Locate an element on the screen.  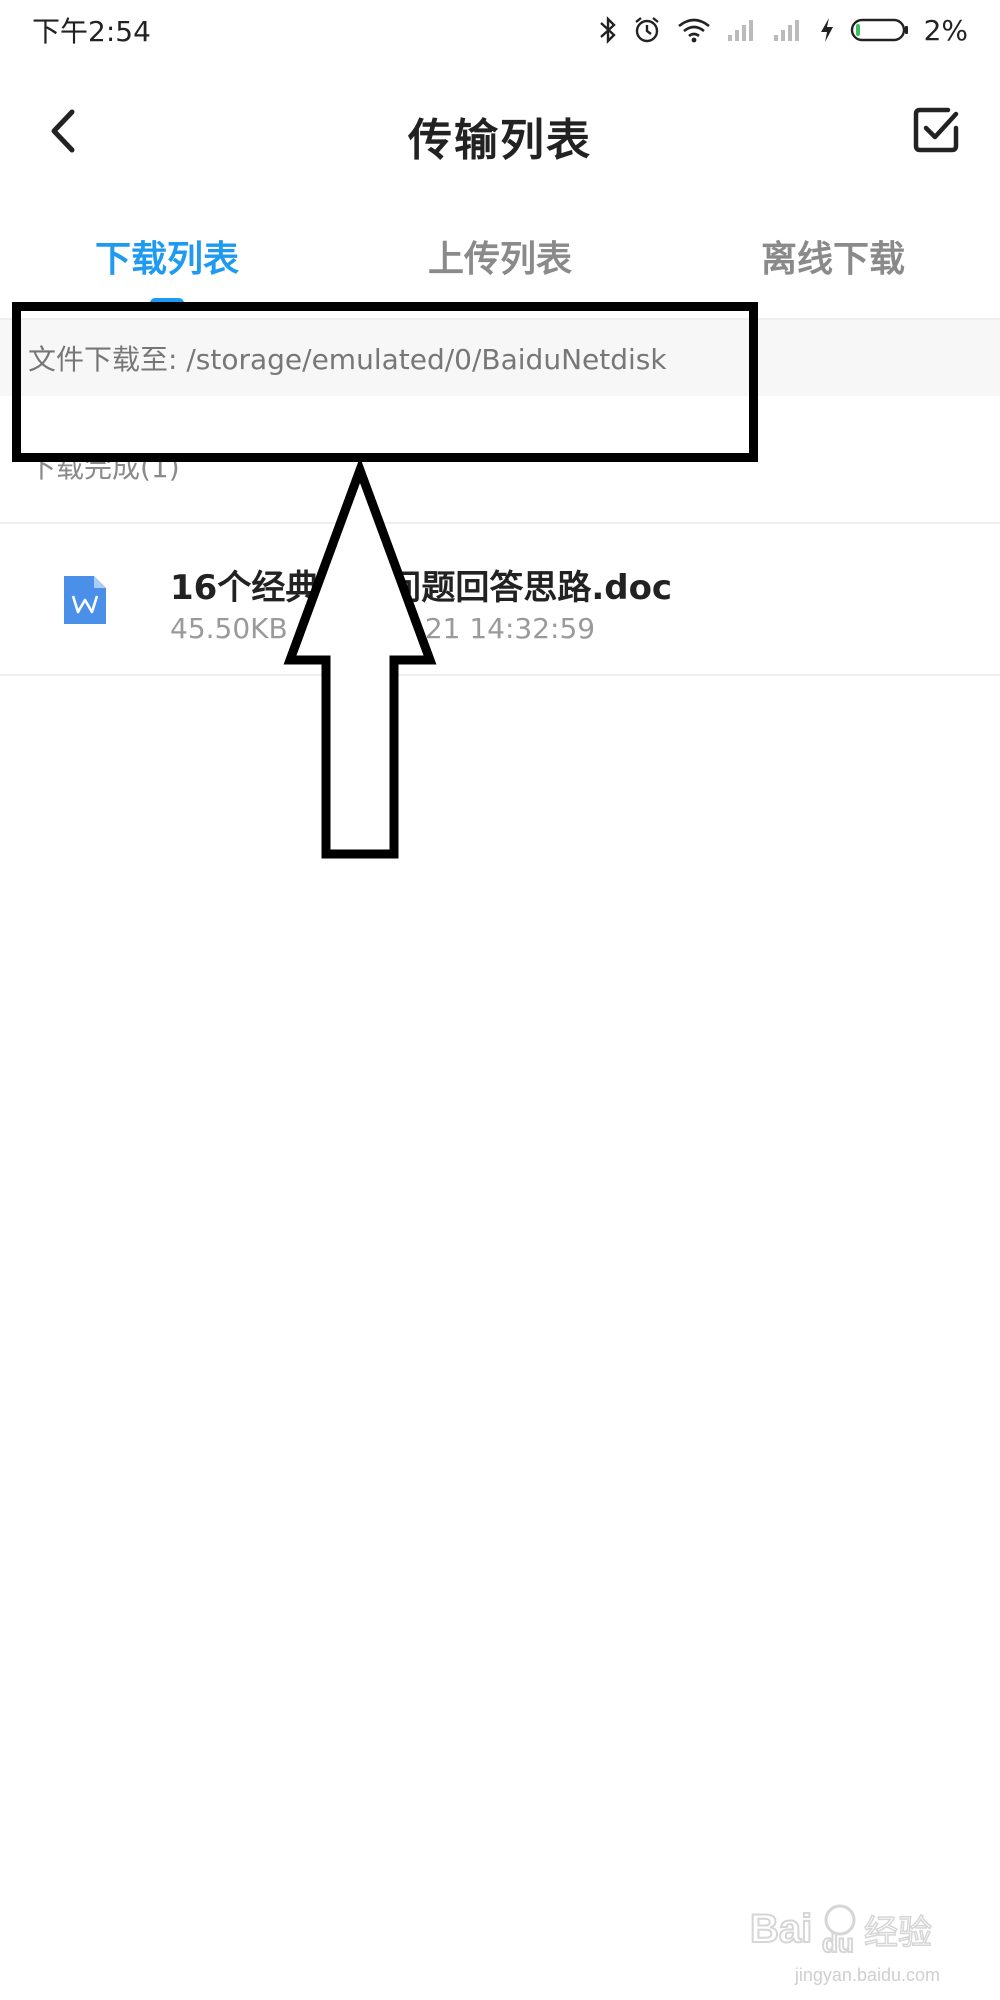
file-size: 45.50KB is located at coordinates (229, 628).